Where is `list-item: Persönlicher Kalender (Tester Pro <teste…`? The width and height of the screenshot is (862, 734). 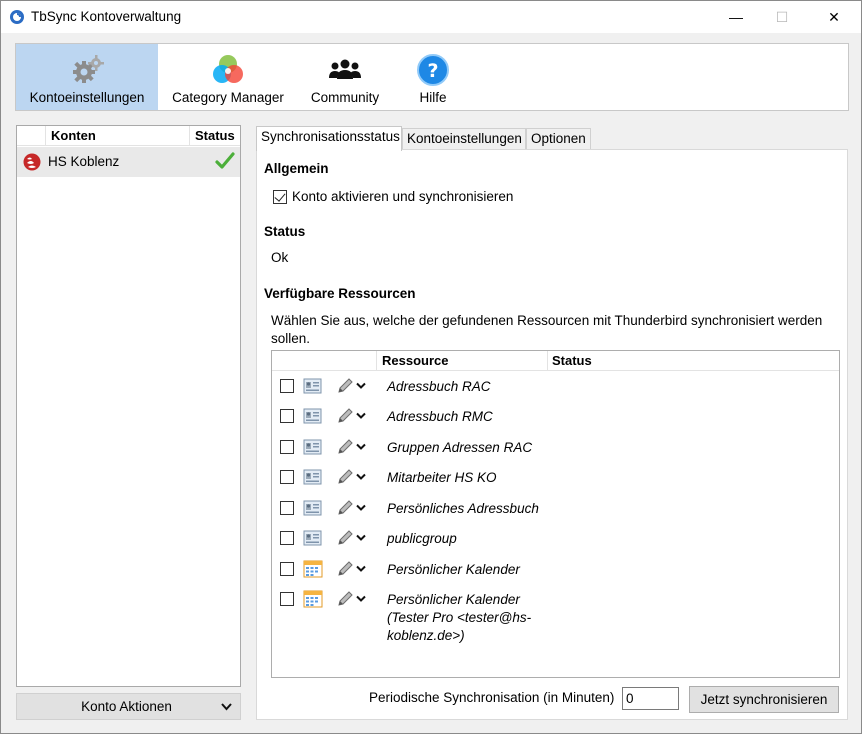 list-item: Persönlicher Kalender (Tester Pro <teste… is located at coordinates (555, 614).